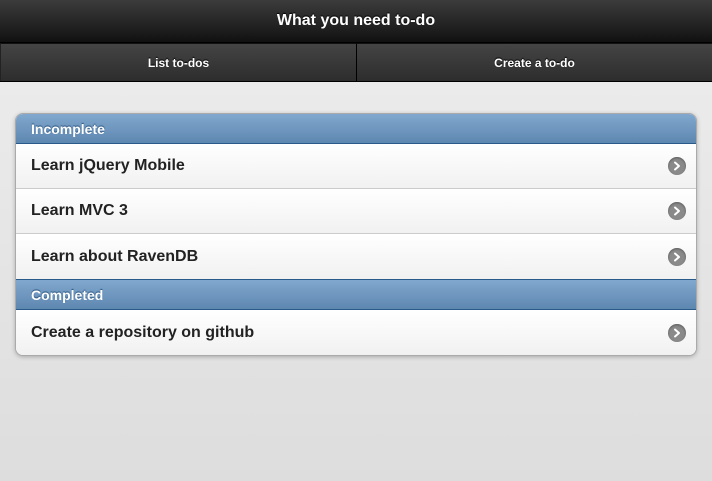 The image size is (712, 481). I want to click on list-item-learn-jquery-mobile: Learn jQuery Mobile, so click(356, 166).